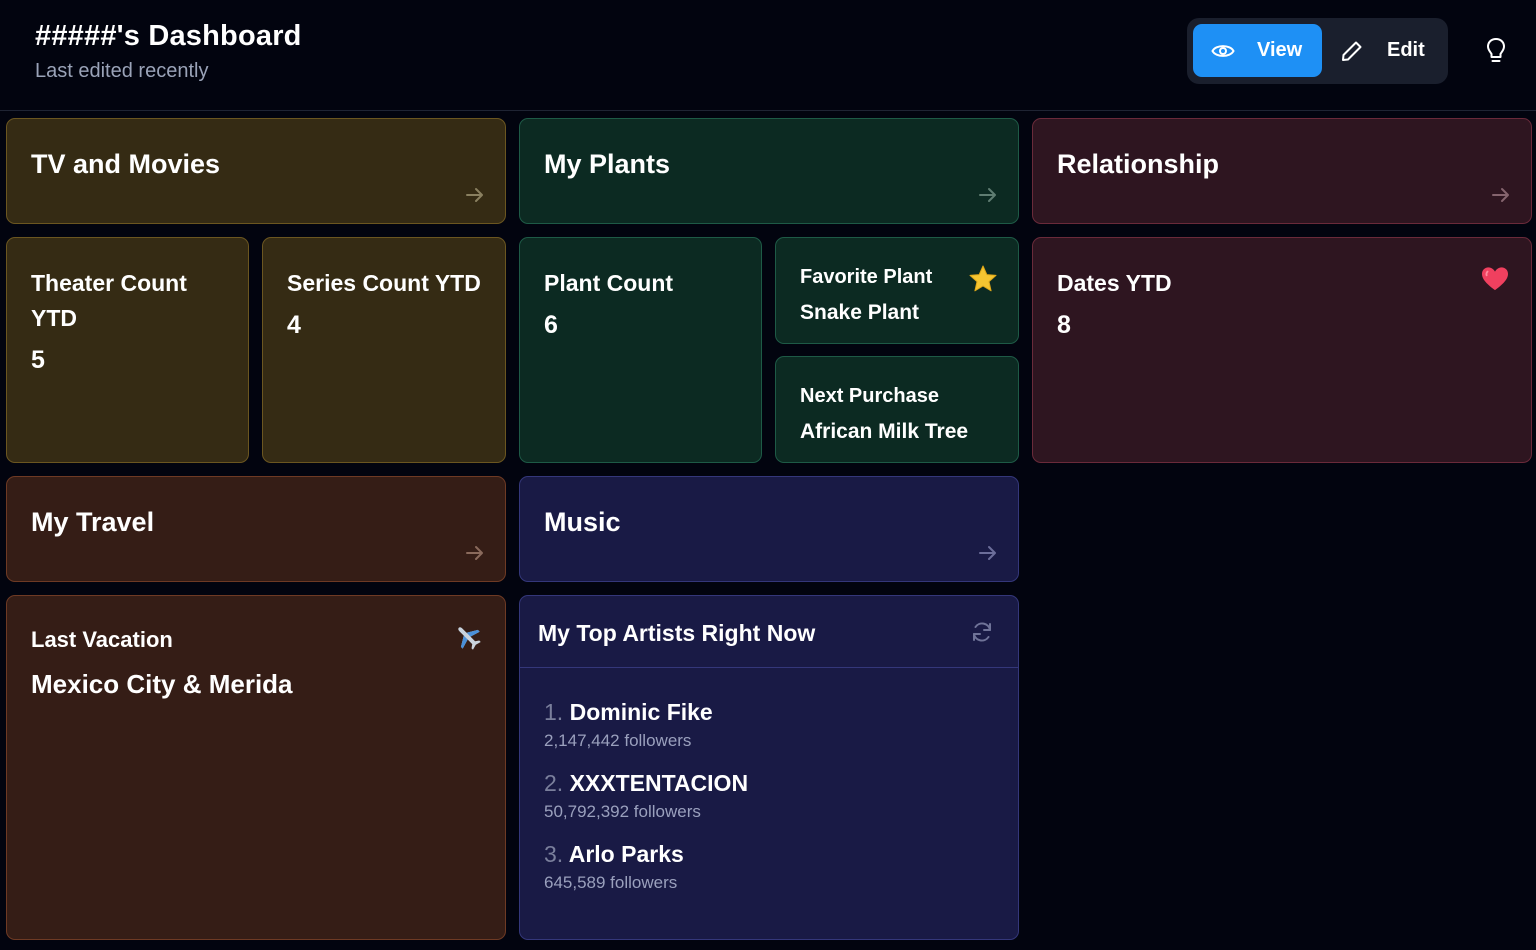 Image resolution: width=1536 pixels, height=950 pixels. Describe the element at coordinates (109, 300) in the screenshot. I see `theater-count-label: Theater Count YTD` at that location.